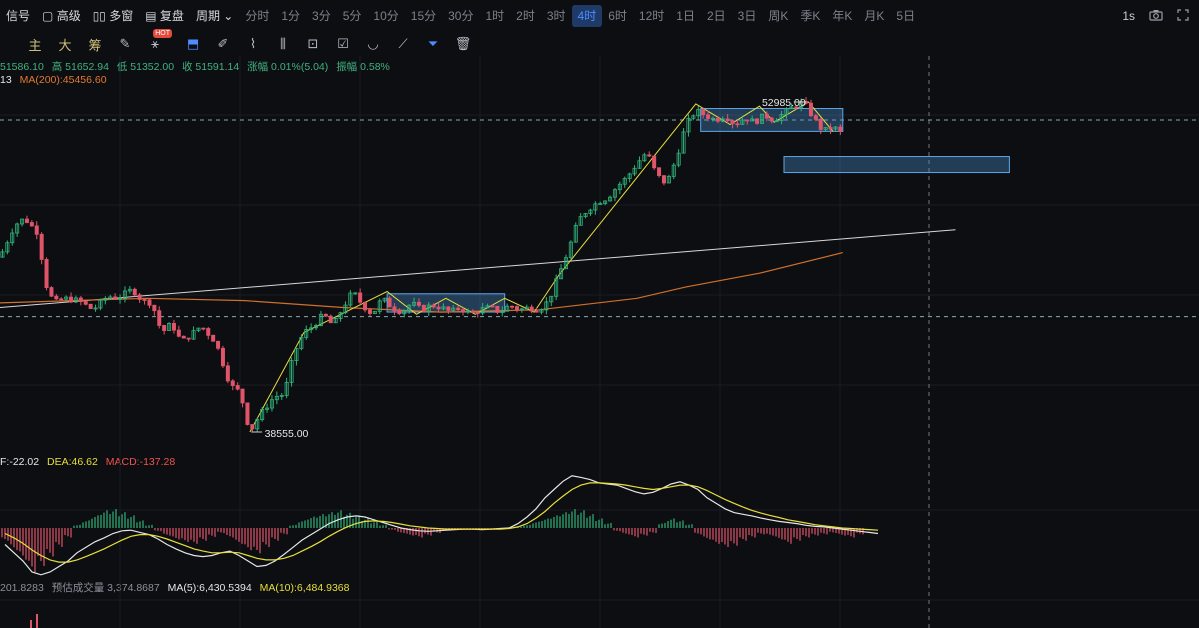  I want to click on consolidation-zone, so click(446, 303).